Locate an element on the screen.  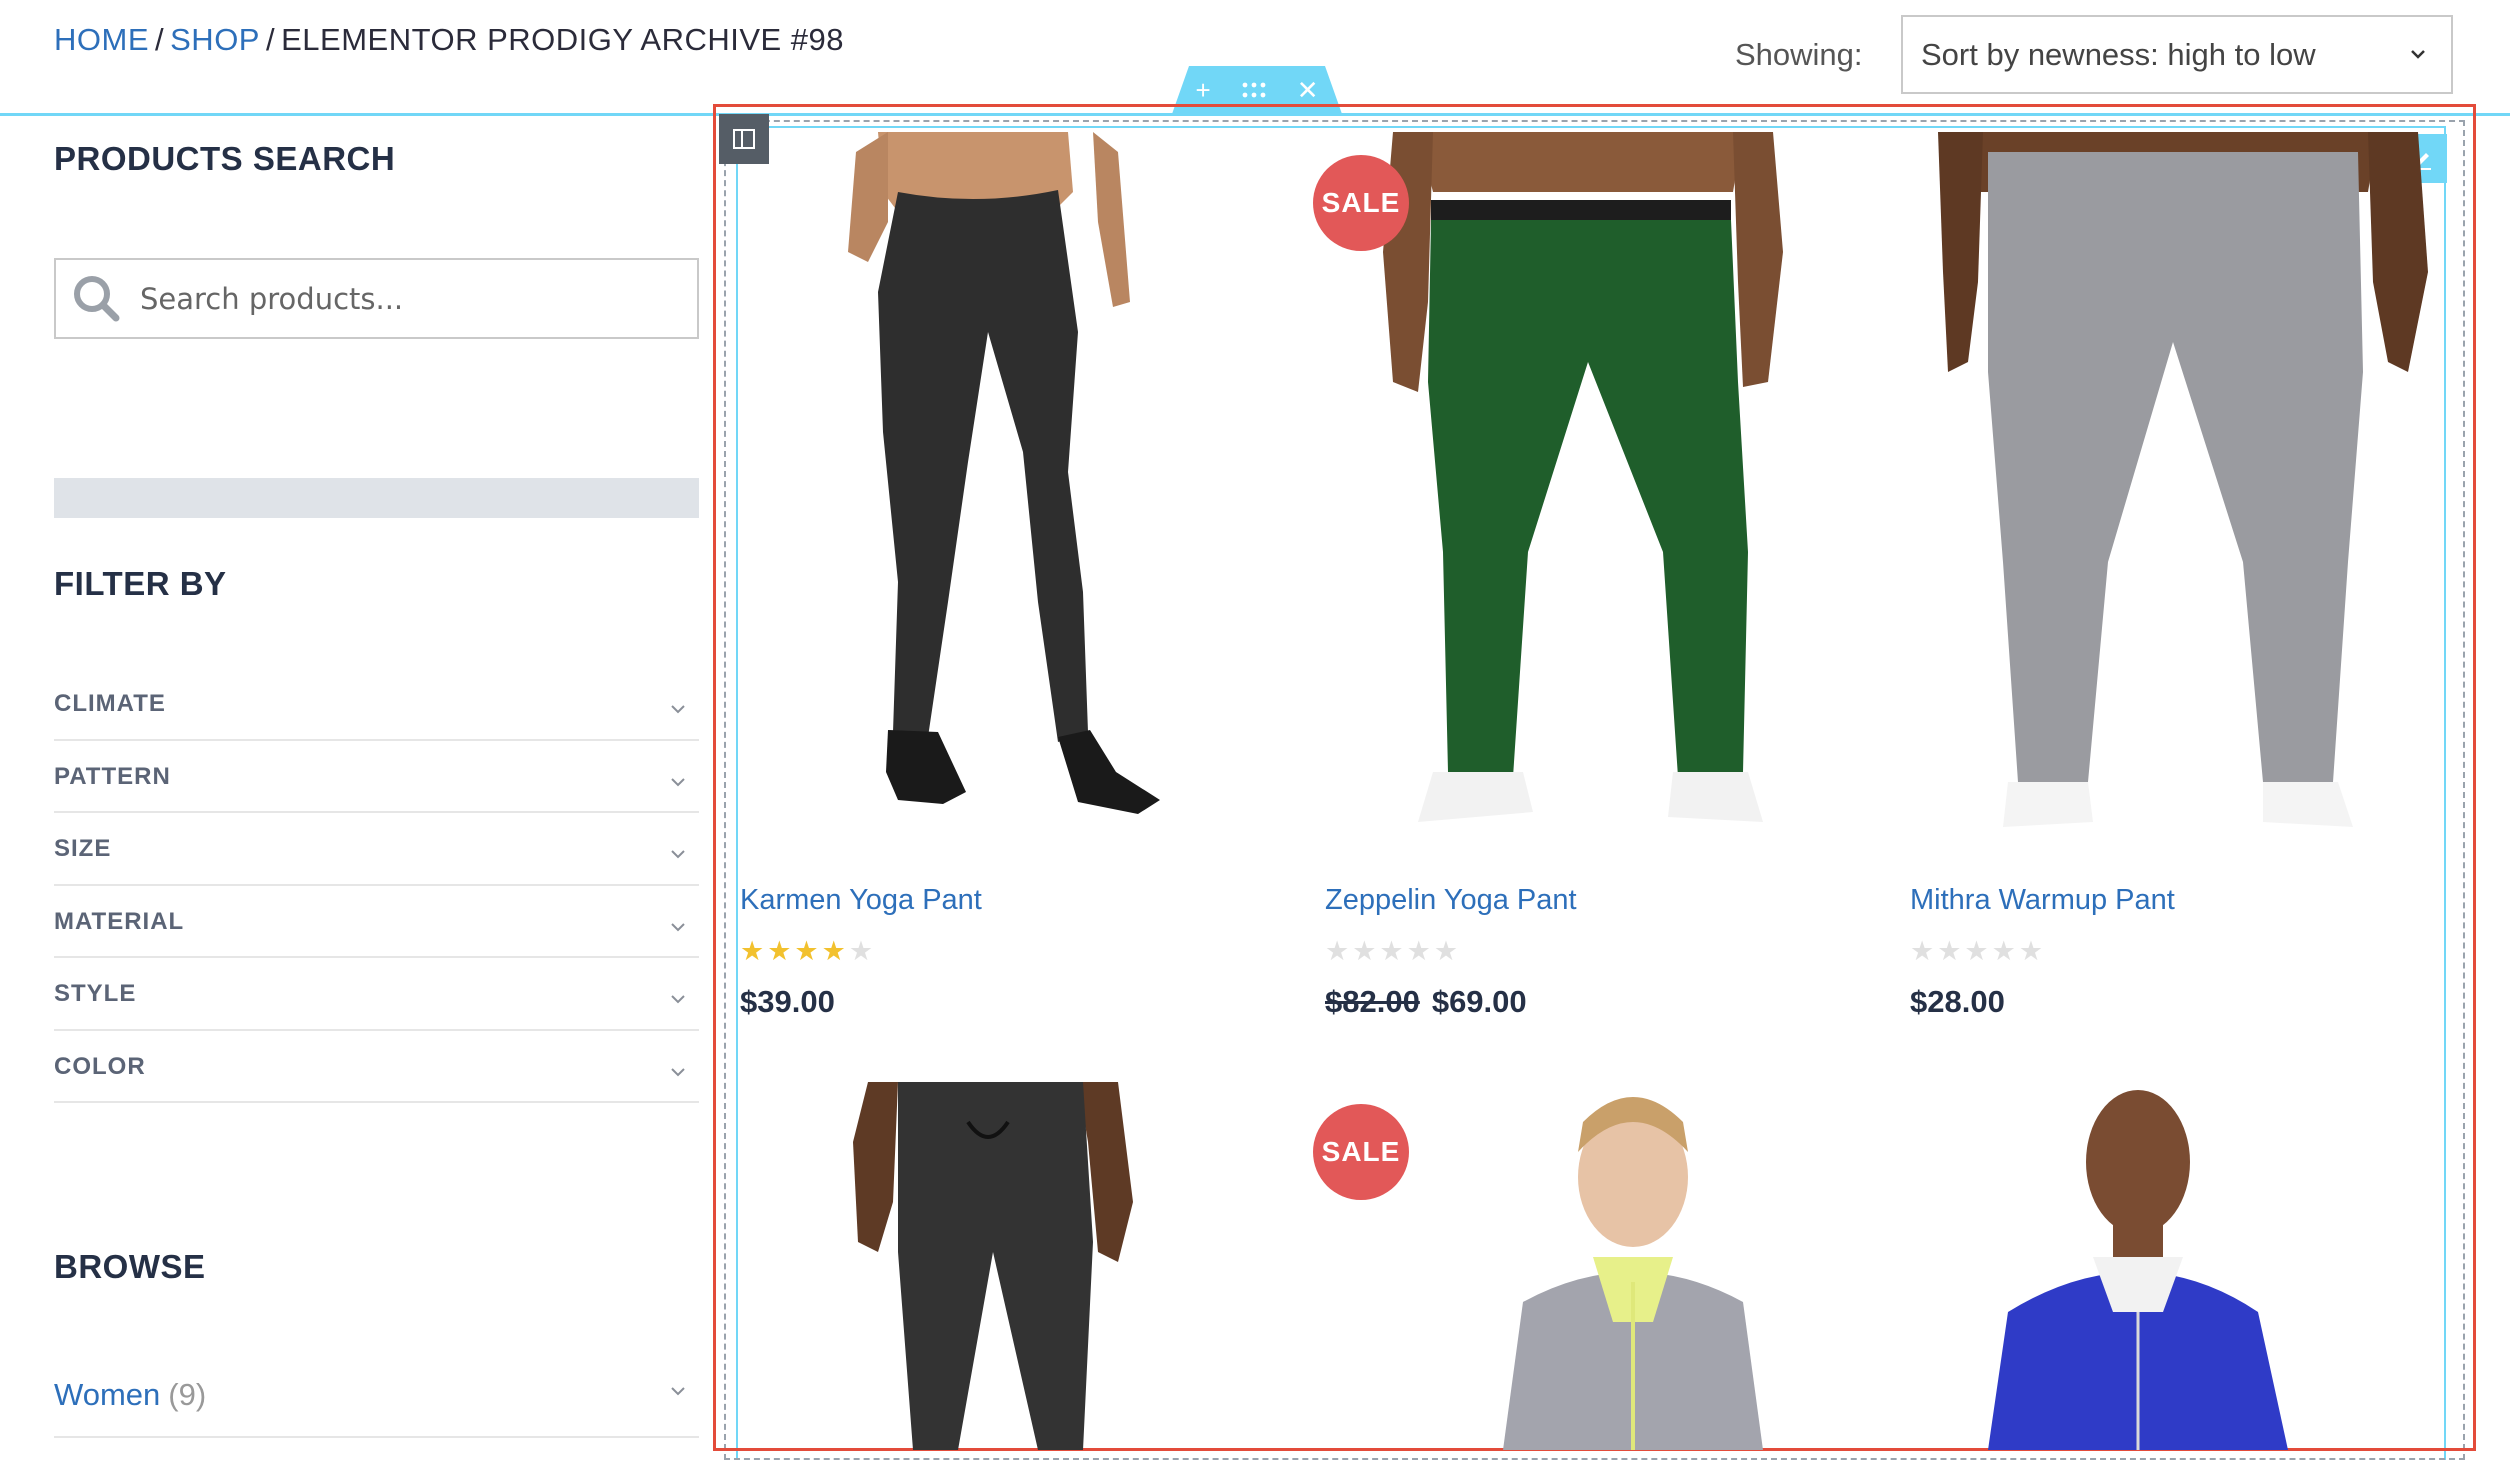
sort-select: Sort by newness: high to low is located at coordinates (2177, 54).